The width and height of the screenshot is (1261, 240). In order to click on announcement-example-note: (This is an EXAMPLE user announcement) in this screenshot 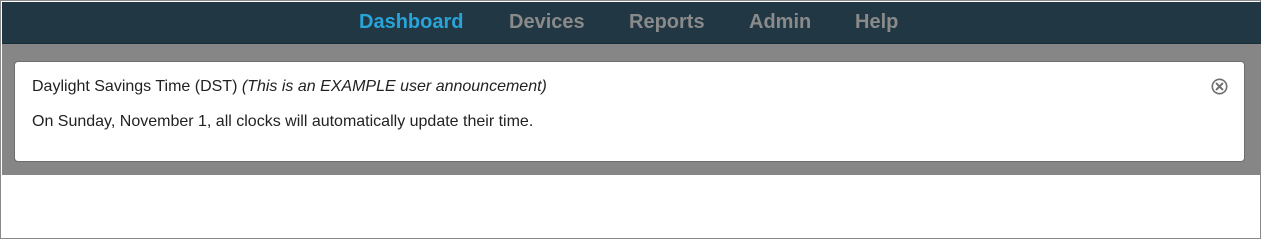, I will do `click(394, 86)`.